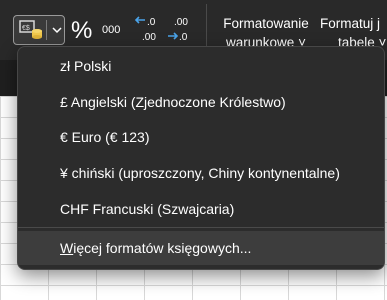  Describe the element at coordinates (105, 137) in the screenshot. I see `menu-item-label: € Euro (€ 123)` at that location.